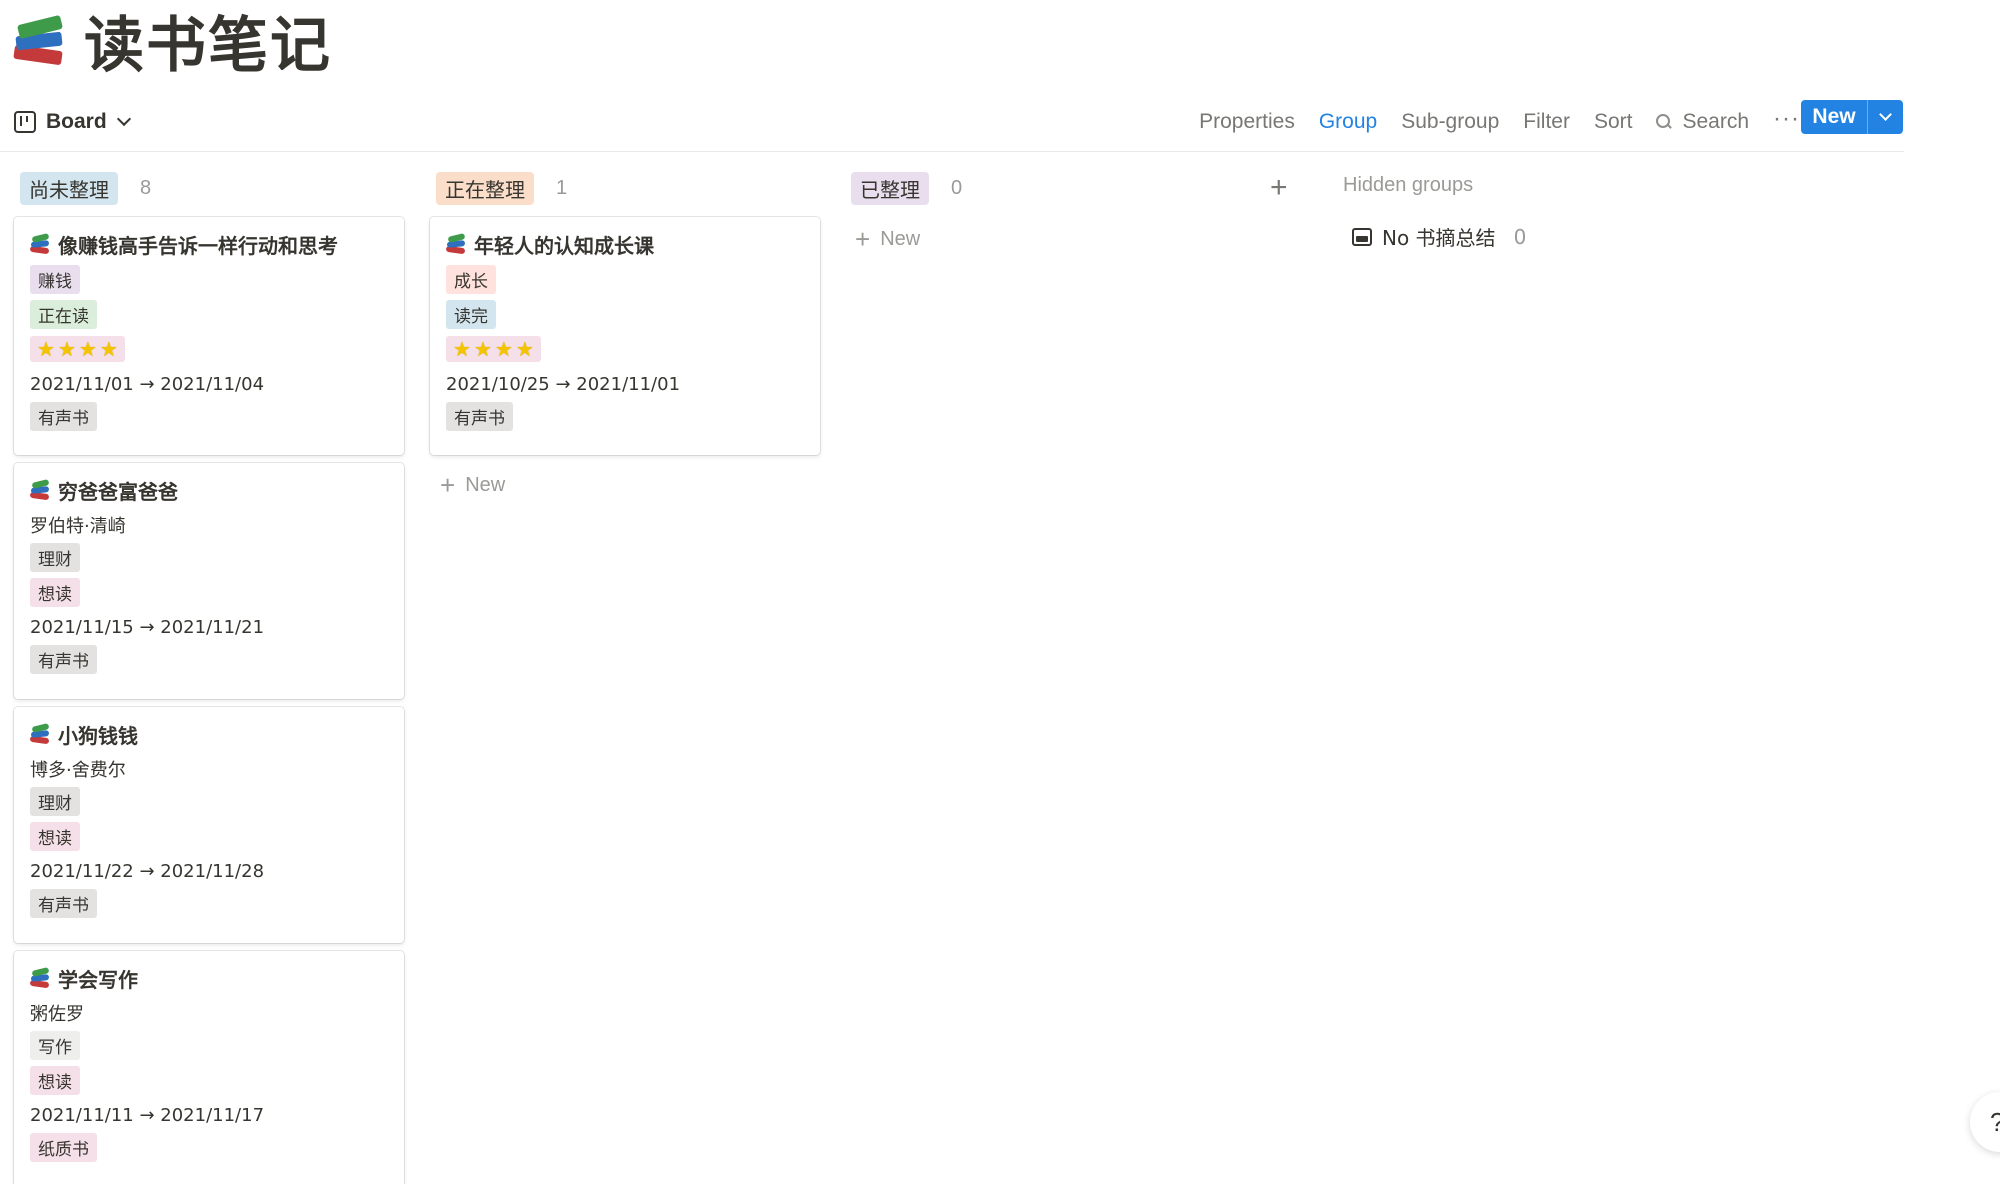 The image size is (2000, 1184). What do you see at coordinates (1348, 122) in the screenshot?
I see `group-button: Group` at bounding box center [1348, 122].